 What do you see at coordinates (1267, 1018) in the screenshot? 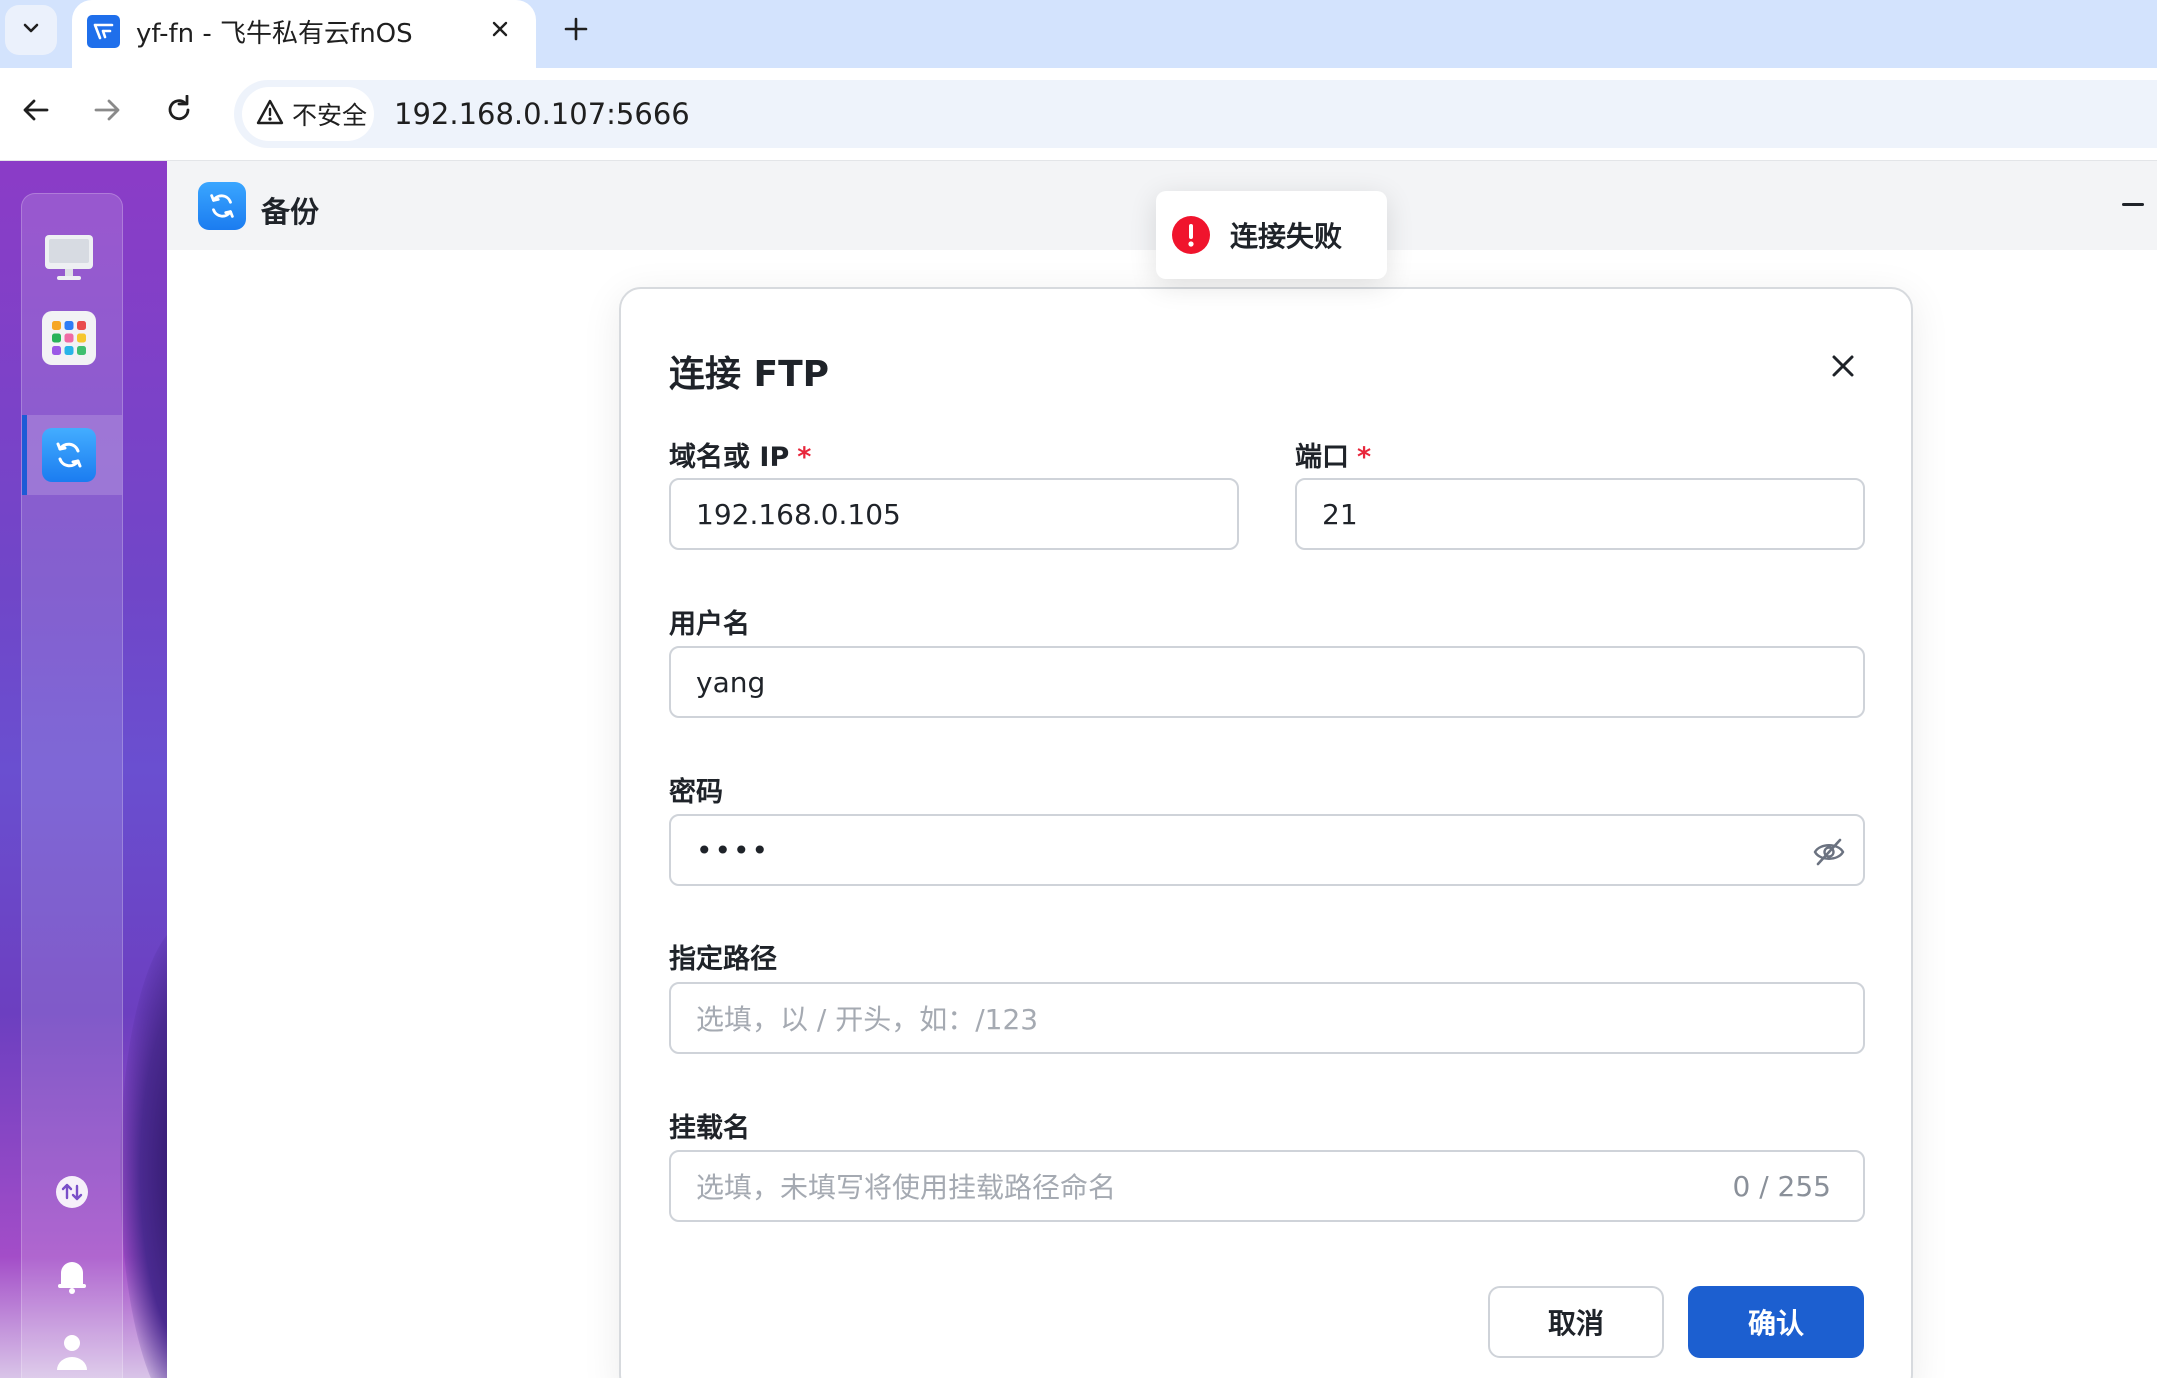
I see `path-input: 选填，以 / 开头，如：/123` at bounding box center [1267, 1018].